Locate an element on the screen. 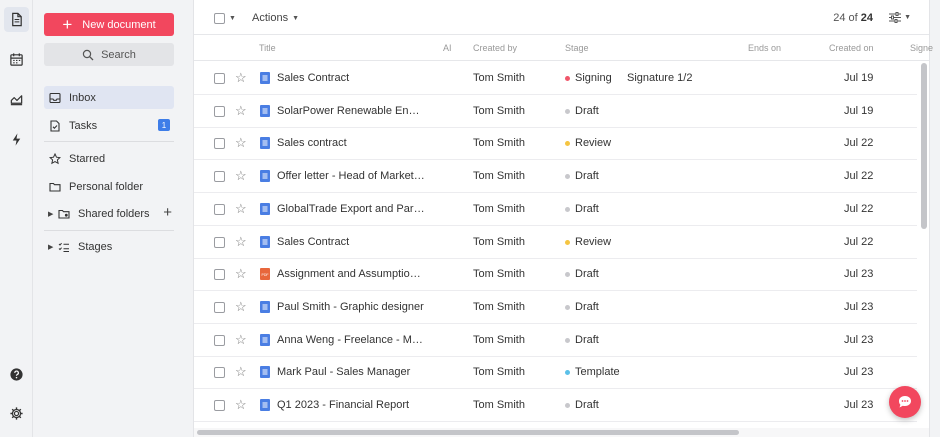  sidebar-item-shared-folders: ▶ Shared folders + is located at coordinates (109, 213).